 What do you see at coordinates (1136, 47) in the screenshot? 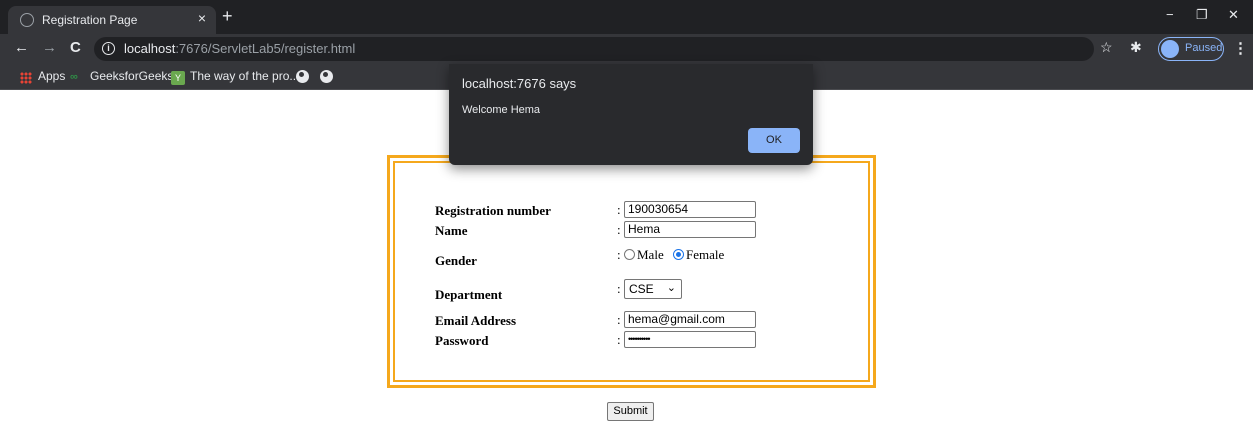
I see `extensions-puzzle-icon: ✱` at bounding box center [1136, 47].